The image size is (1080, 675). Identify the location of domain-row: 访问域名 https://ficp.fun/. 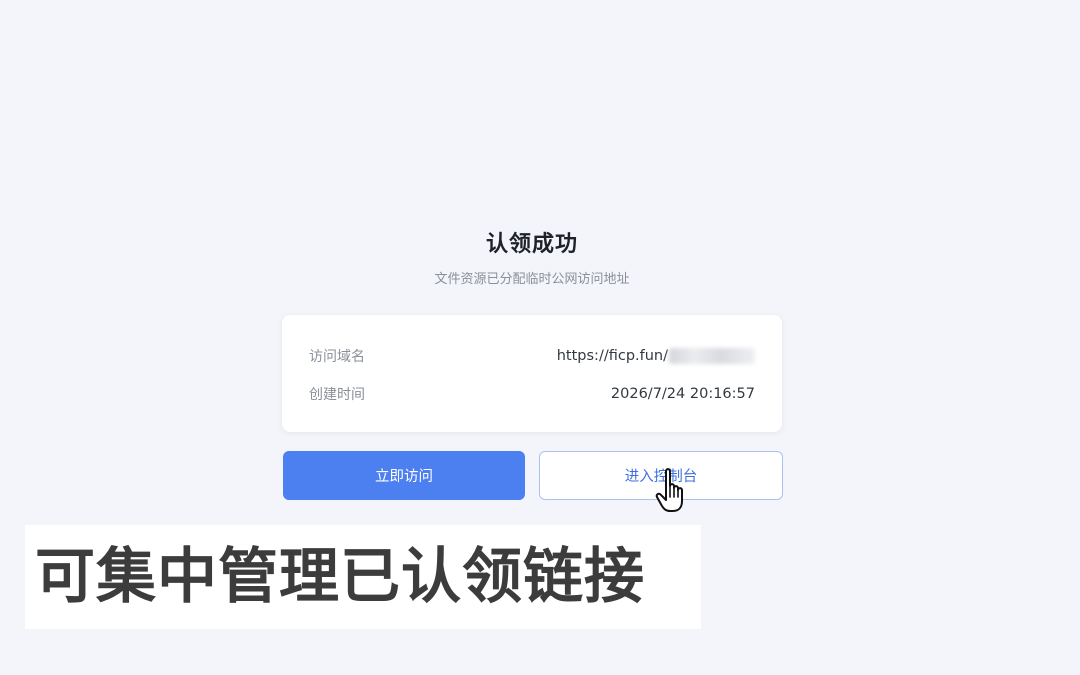
(532, 356).